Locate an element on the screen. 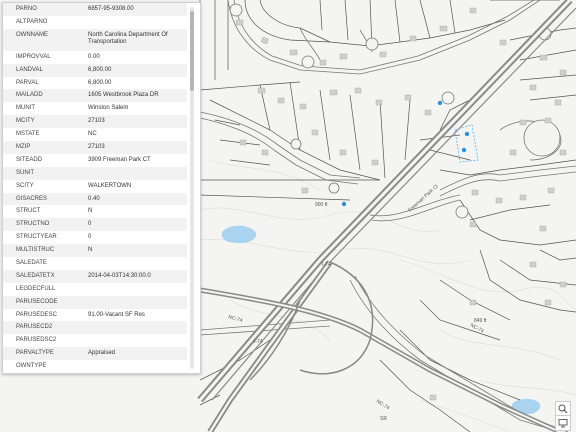  label-spot-b: 849 ft is located at coordinates (480, 321).